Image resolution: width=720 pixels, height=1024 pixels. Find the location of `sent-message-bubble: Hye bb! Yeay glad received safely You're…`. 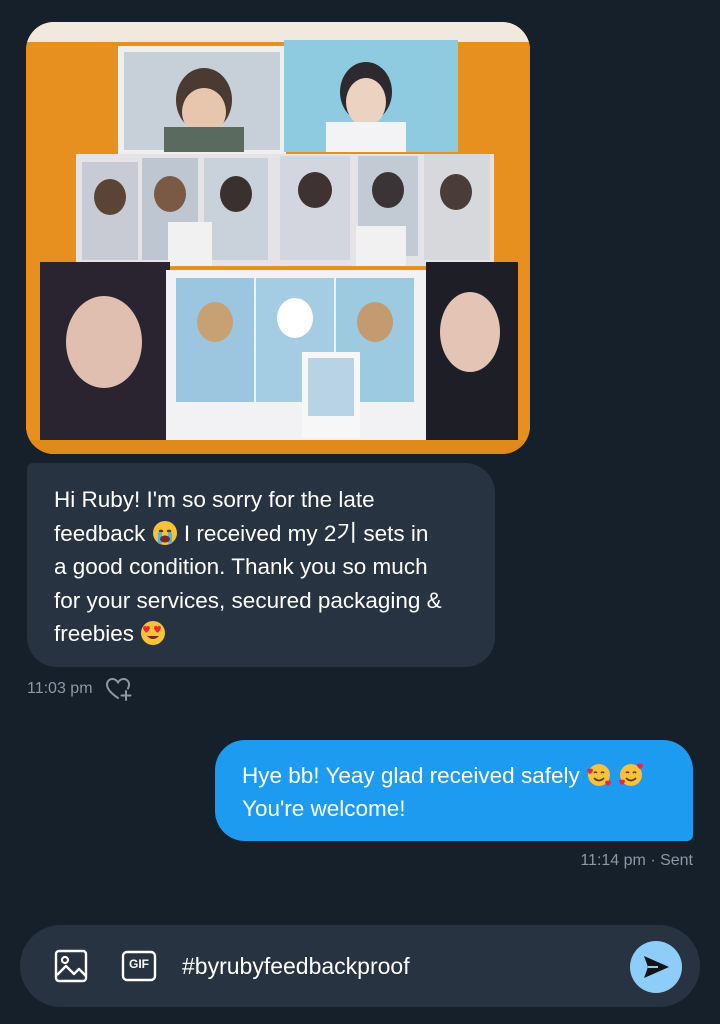

sent-message-bubble: Hye bb! Yeay glad received safely You're… is located at coordinates (454, 790).